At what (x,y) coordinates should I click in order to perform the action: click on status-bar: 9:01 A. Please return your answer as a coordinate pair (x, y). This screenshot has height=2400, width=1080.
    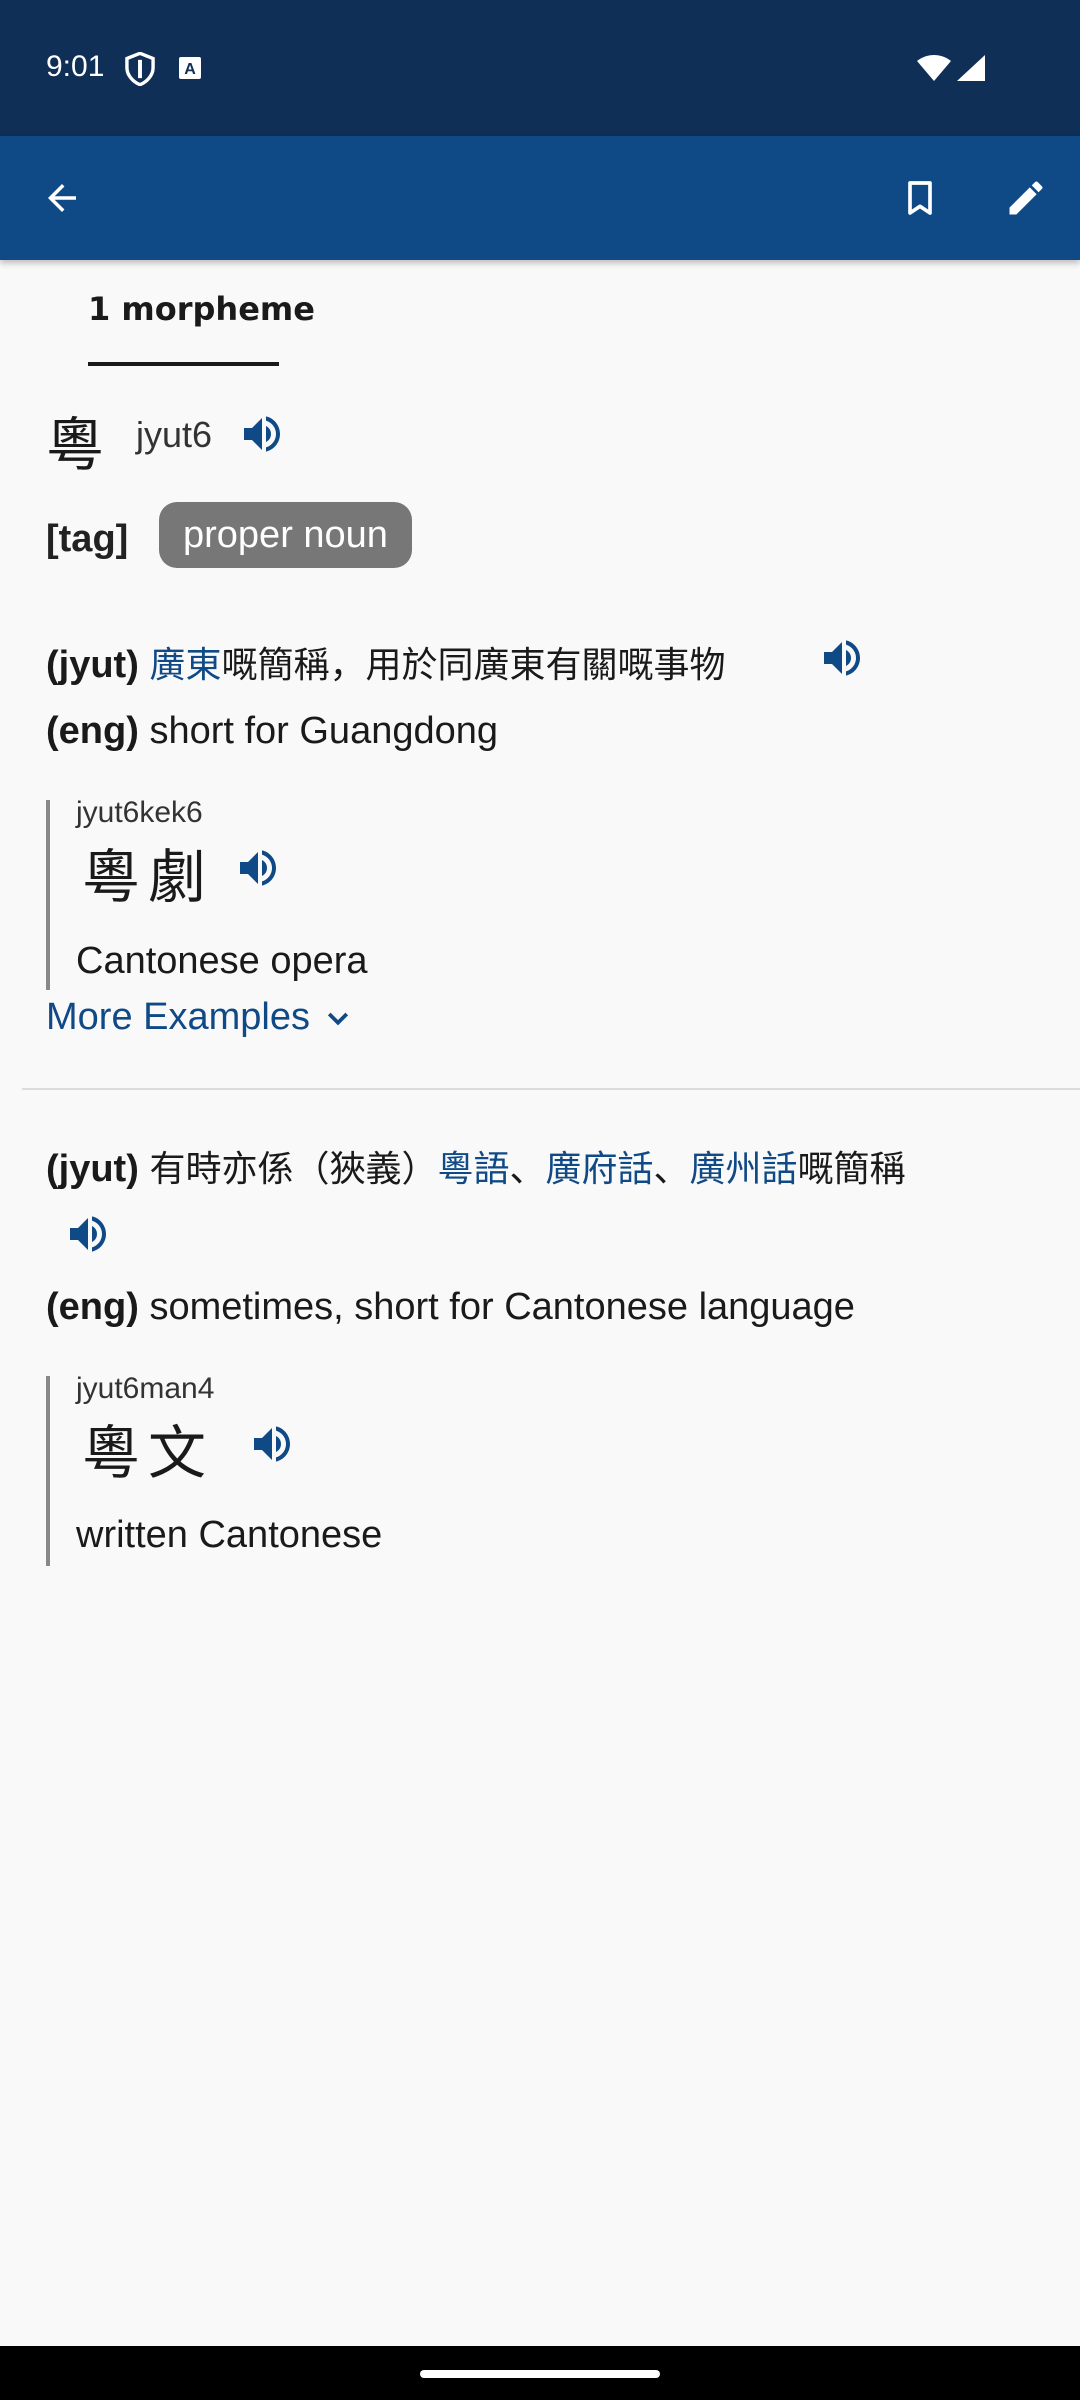
    Looking at the image, I should click on (540, 68).